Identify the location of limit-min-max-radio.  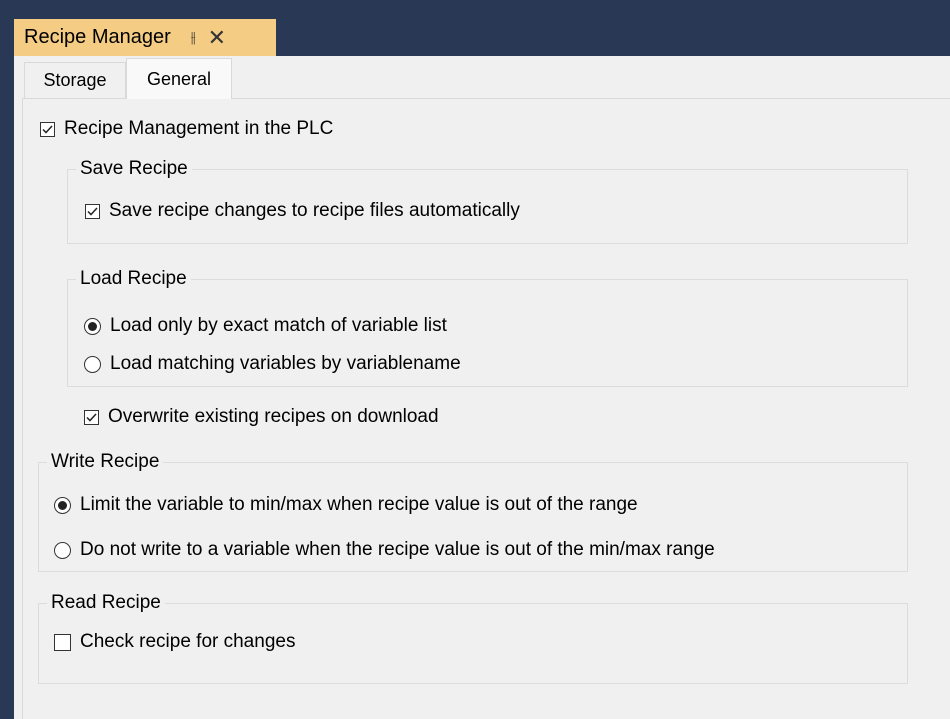
(62, 505).